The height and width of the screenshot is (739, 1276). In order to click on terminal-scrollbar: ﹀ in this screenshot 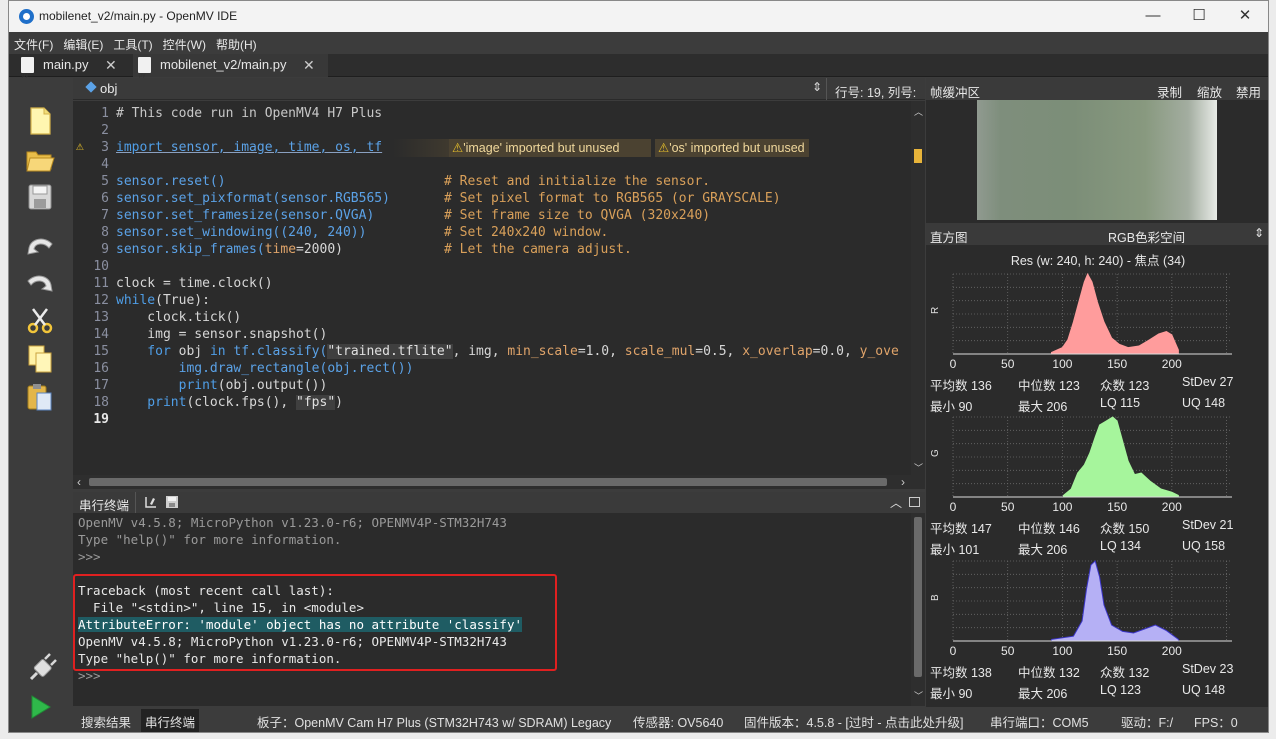, I will do `click(918, 609)`.